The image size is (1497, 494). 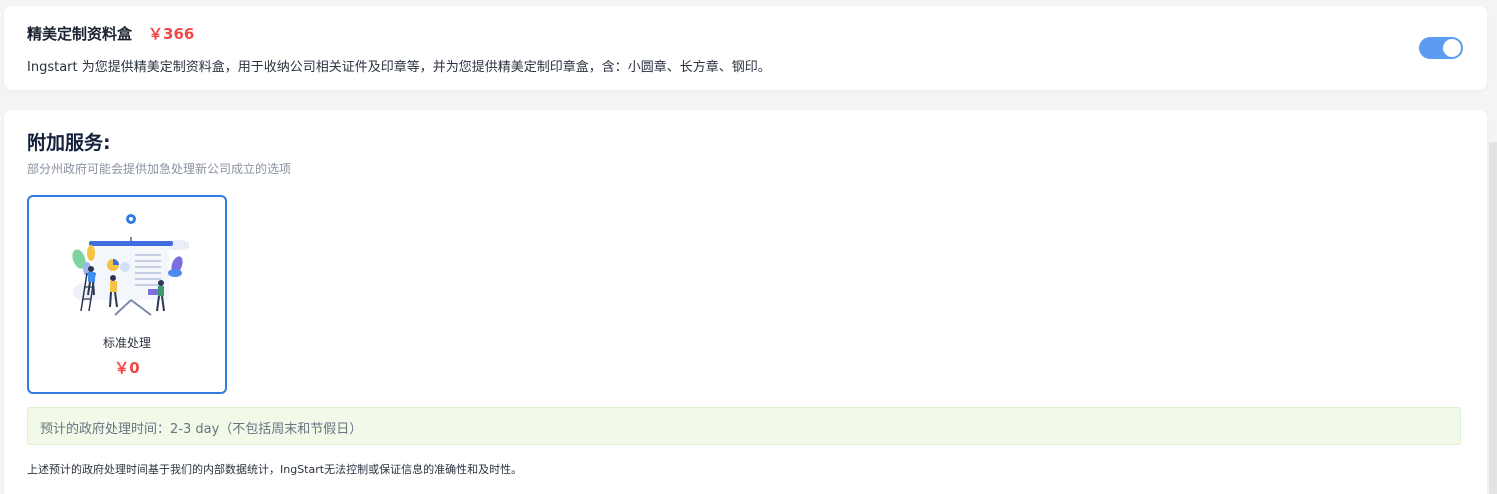 What do you see at coordinates (744, 426) in the screenshot?
I see `processing-time-notice: 预计的政府处理时间：2-3 day（不包括周末和节假日）` at bounding box center [744, 426].